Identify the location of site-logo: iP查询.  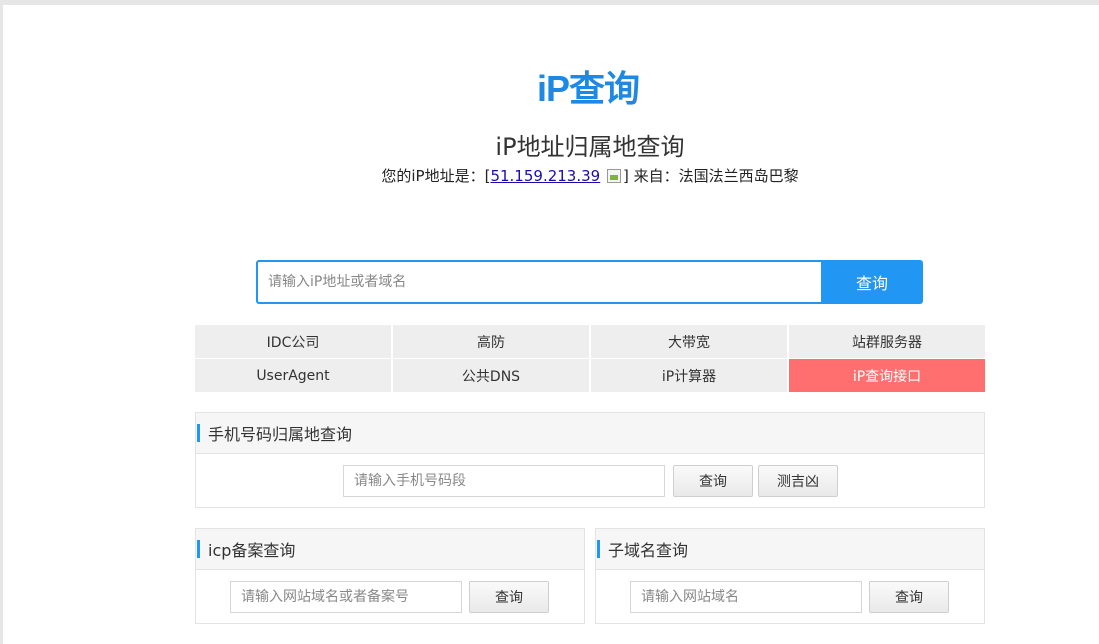
(590, 87).